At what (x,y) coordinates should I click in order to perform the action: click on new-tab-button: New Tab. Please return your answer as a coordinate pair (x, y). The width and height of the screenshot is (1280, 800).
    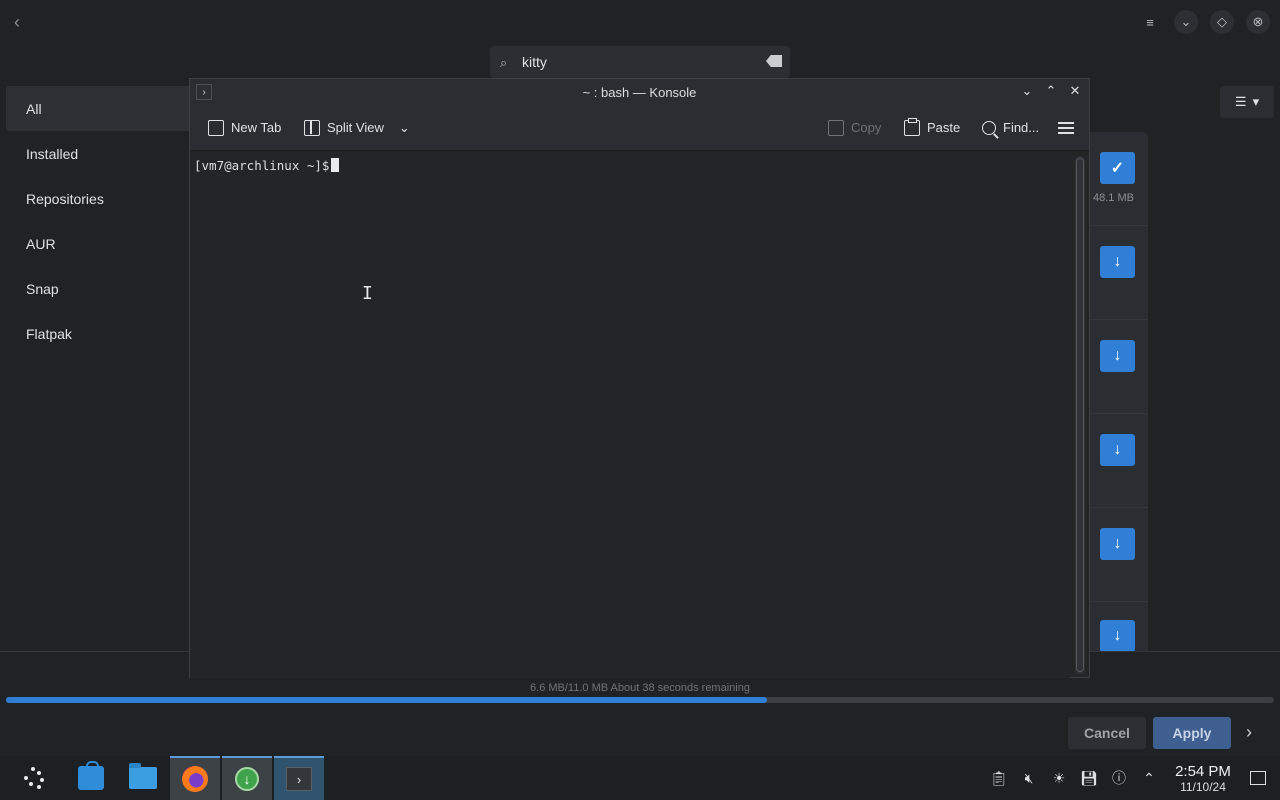
    Looking at the image, I should click on (244, 128).